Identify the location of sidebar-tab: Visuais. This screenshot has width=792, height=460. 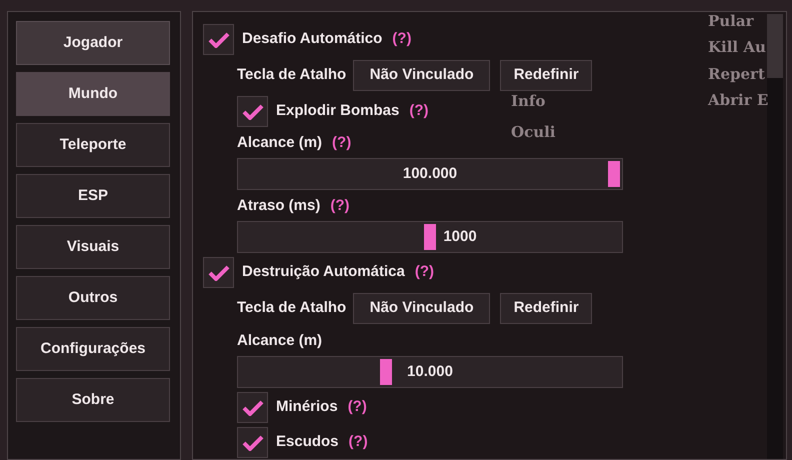
(93, 247).